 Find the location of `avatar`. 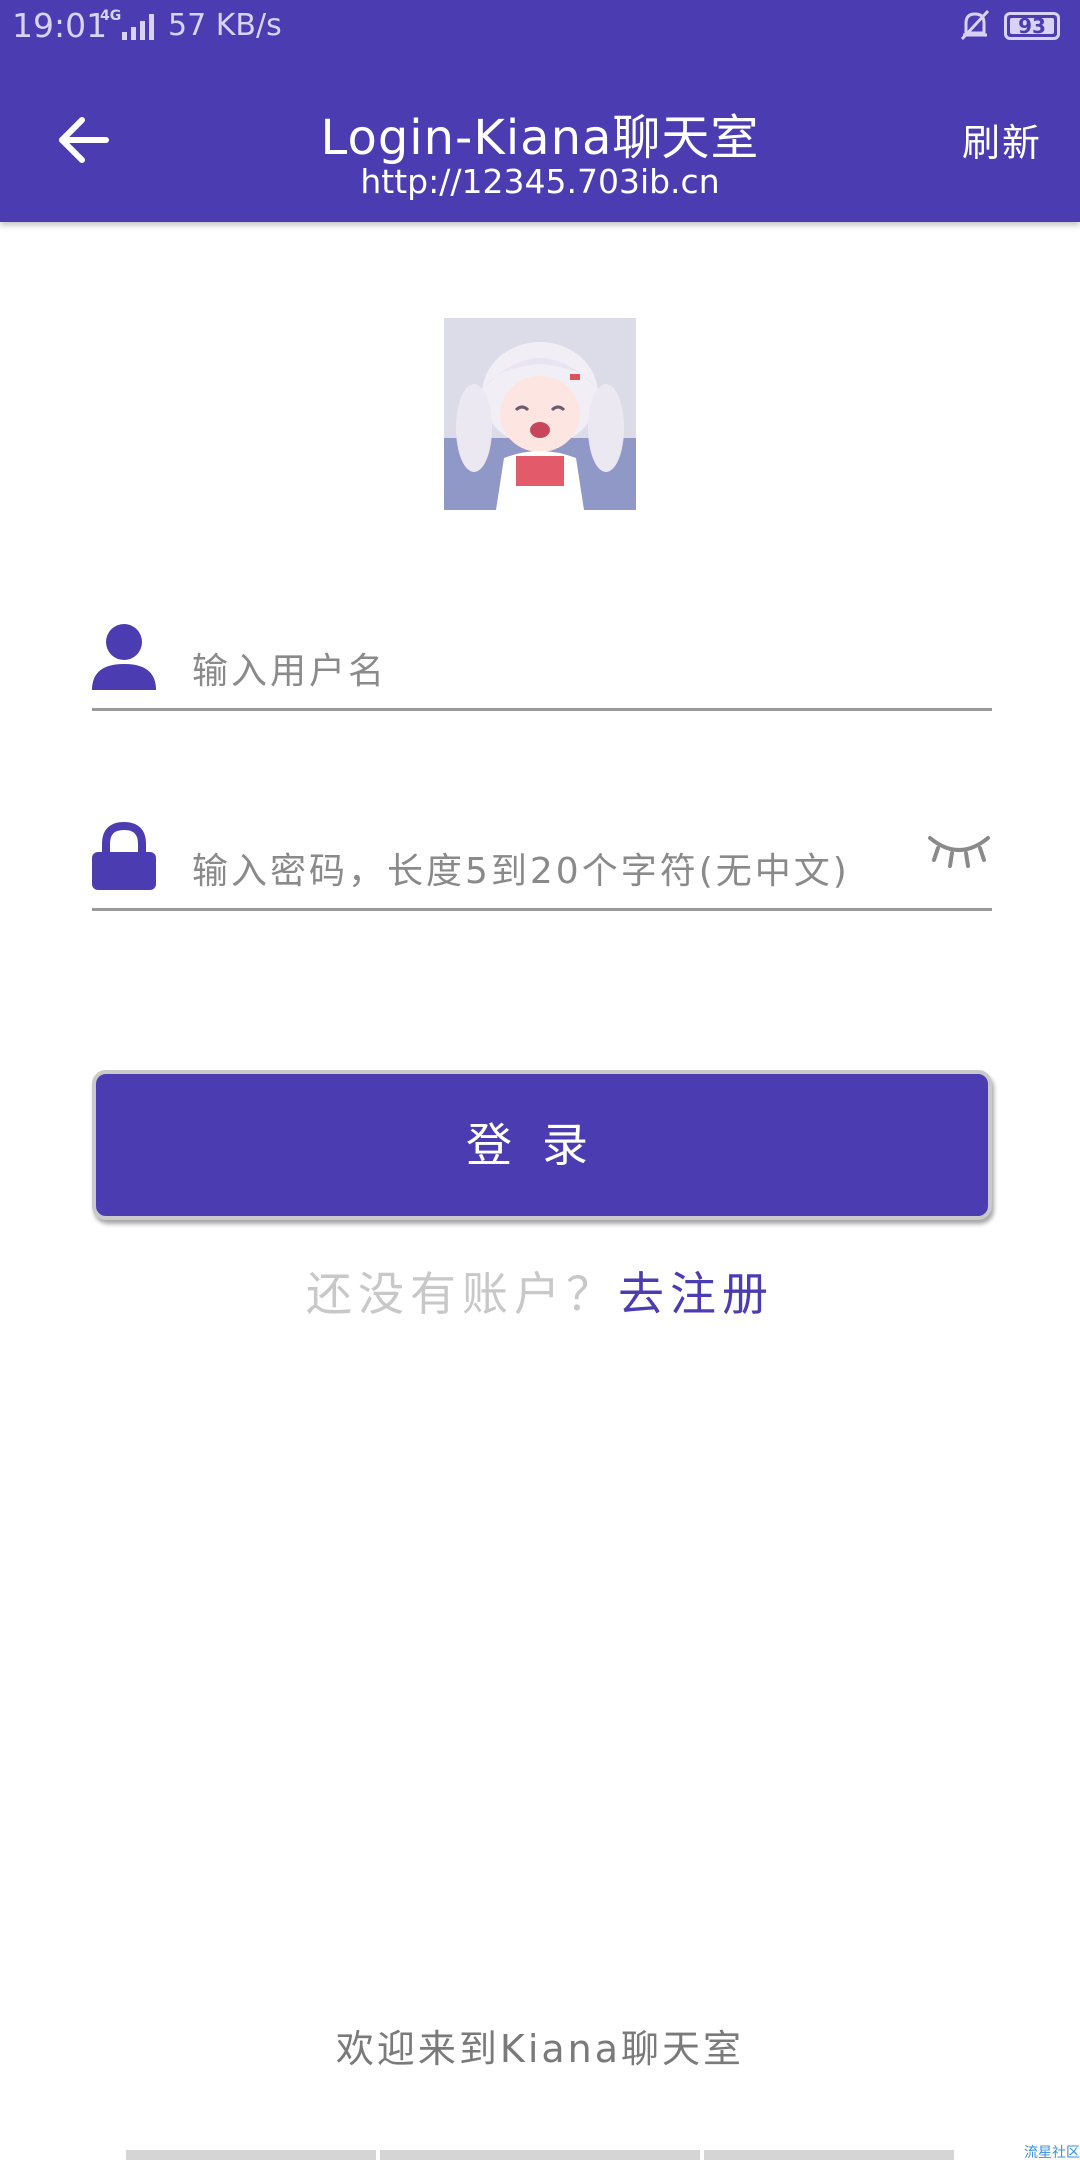

avatar is located at coordinates (540, 414).